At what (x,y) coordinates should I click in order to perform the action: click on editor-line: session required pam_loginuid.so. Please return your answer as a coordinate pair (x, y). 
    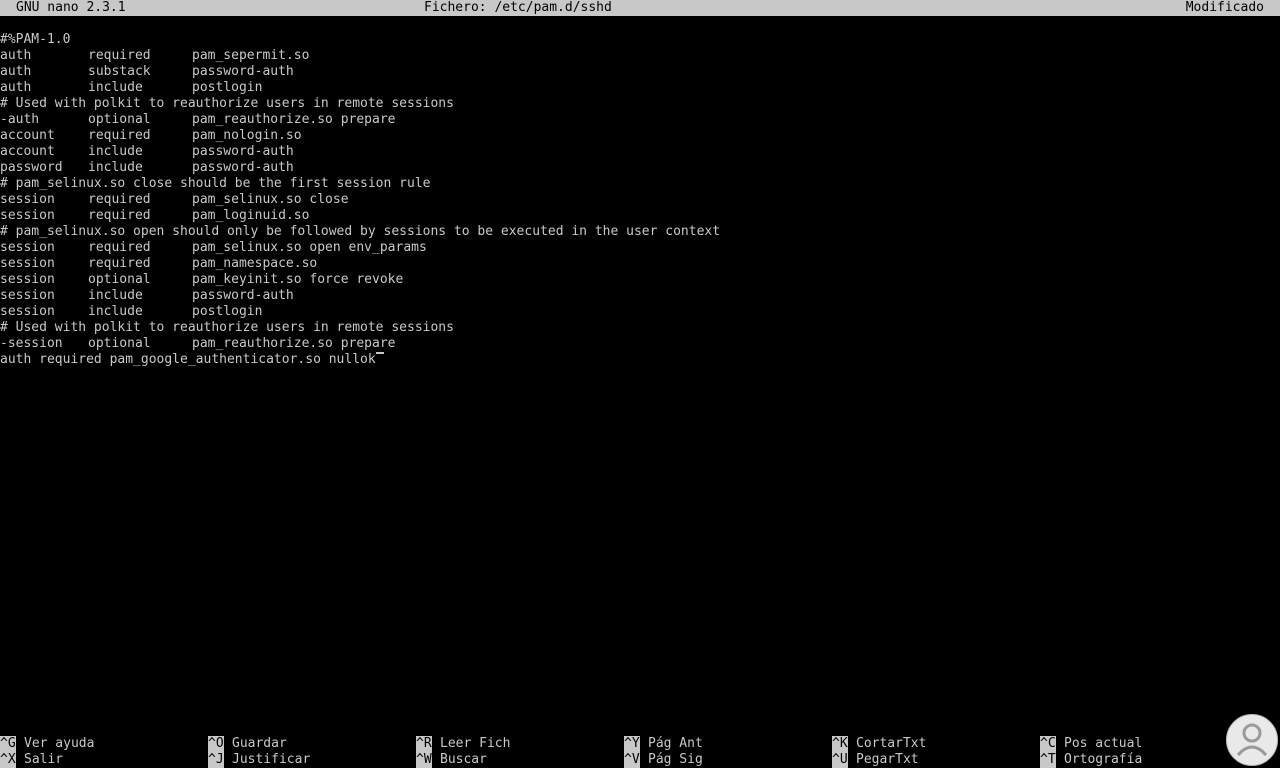
    Looking at the image, I should click on (640, 216).